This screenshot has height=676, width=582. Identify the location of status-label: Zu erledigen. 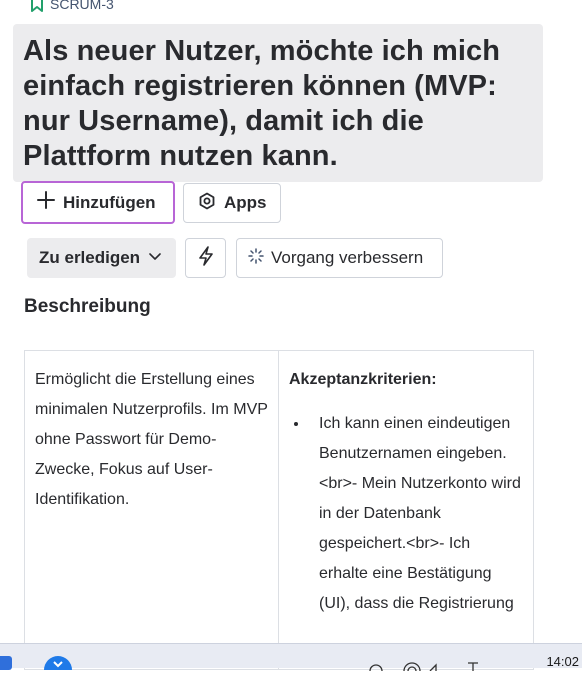
(90, 257).